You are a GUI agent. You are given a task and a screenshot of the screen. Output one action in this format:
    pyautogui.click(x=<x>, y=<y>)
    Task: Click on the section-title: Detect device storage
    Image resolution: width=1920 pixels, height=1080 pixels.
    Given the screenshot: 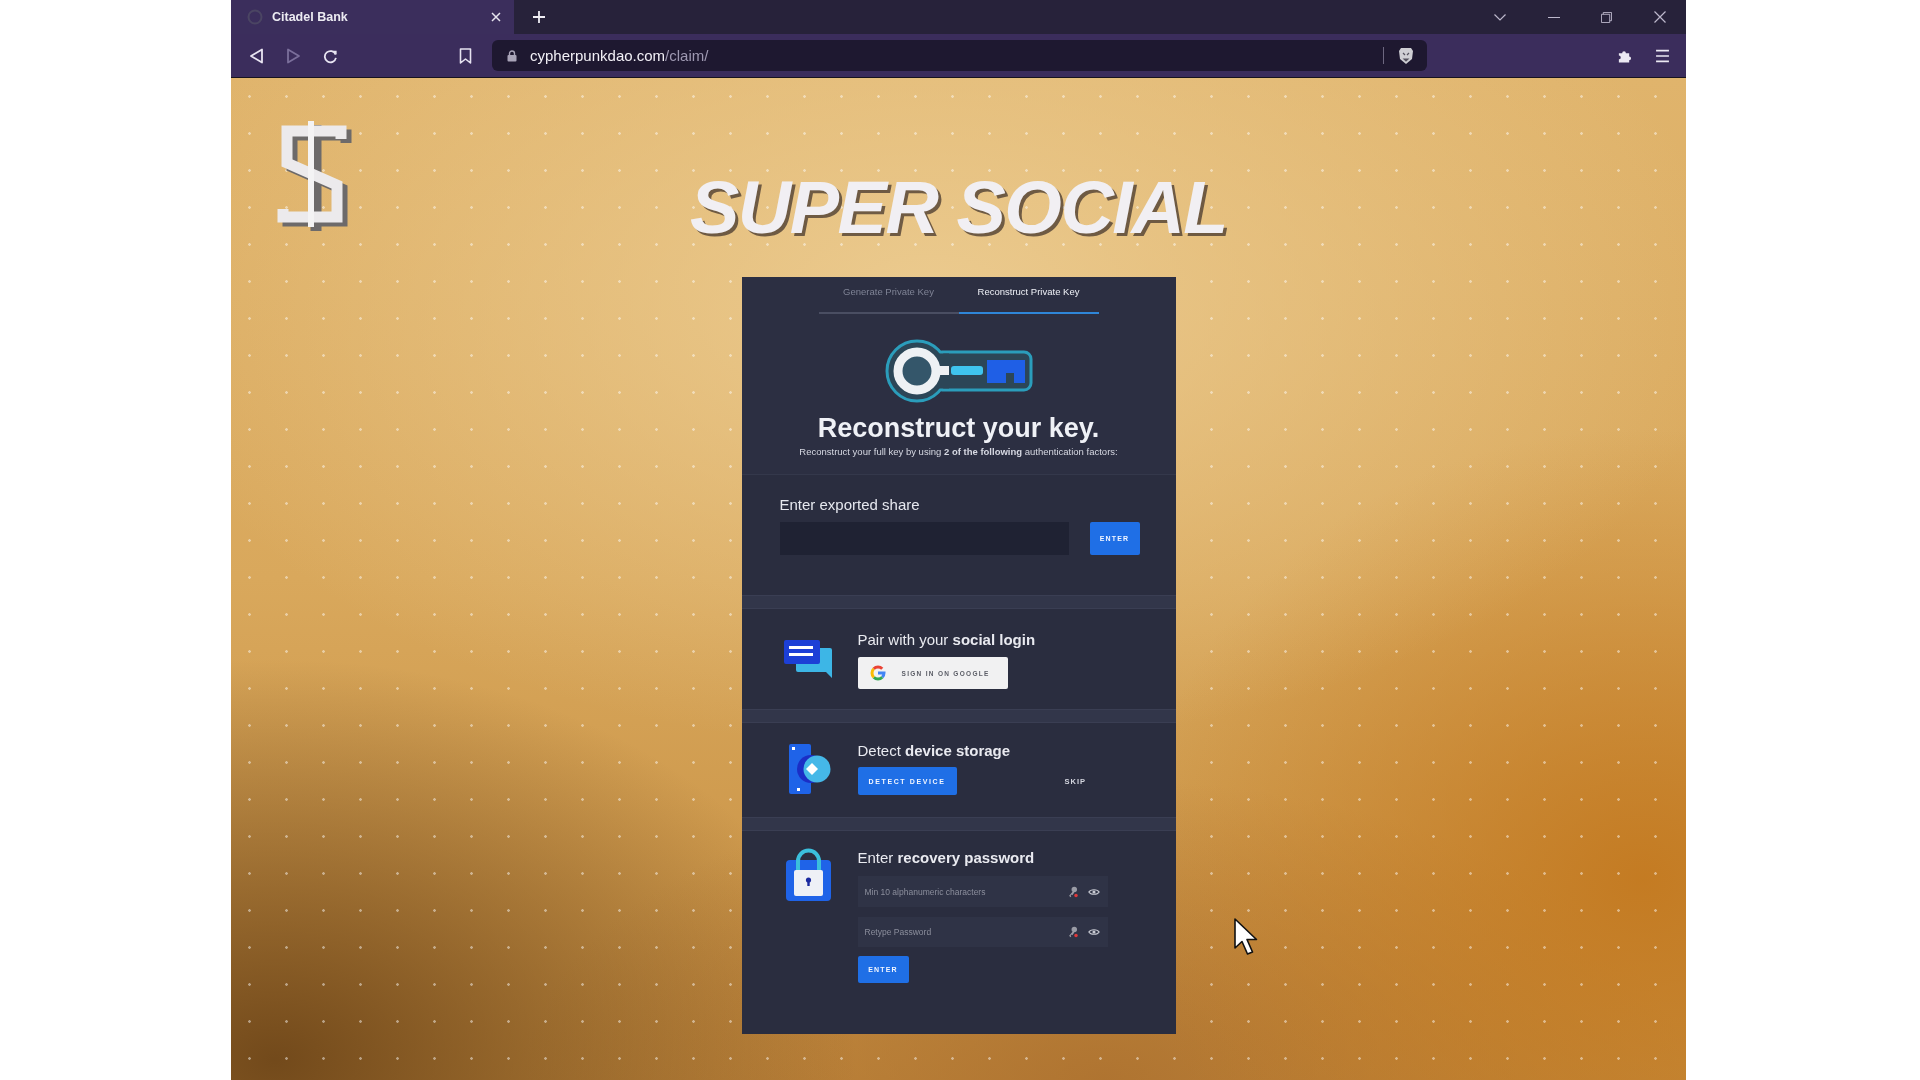 What is the action you would take?
    pyautogui.click(x=934, y=751)
    